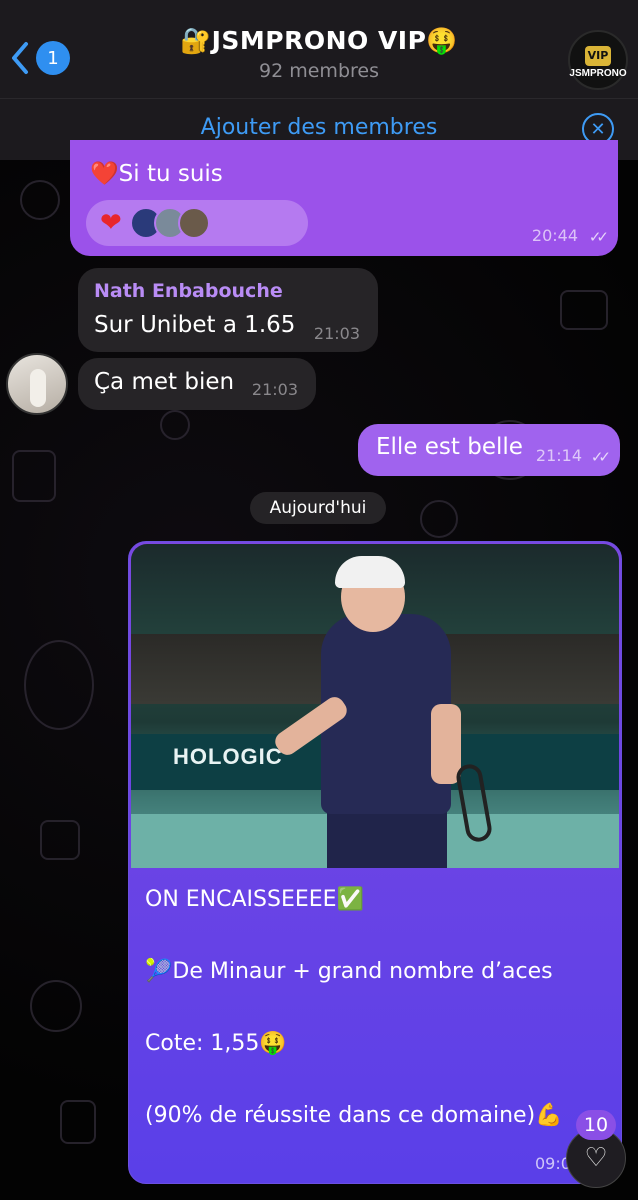 The height and width of the screenshot is (1200, 638). What do you see at coordinates (195, 325) in the screenshot?
I see `message-text: Sur Unibet a 1.65` at bounding box center [195, 325].